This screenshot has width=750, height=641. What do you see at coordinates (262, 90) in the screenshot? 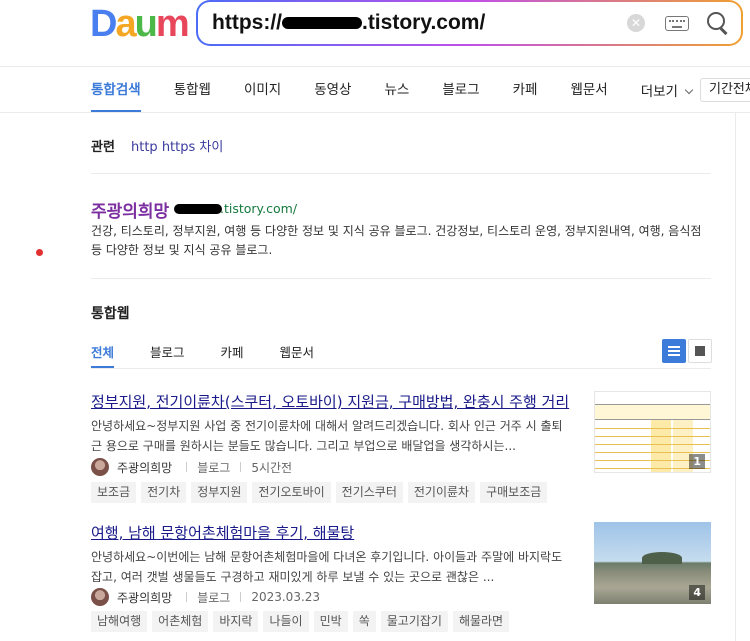
I see `tab-image: 이미지` at bounding box center [262, 90].